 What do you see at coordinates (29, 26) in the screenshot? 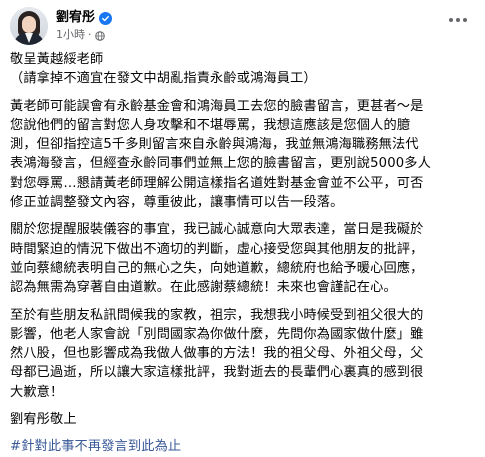
I see `avatar` at bounding box center [29, 26].